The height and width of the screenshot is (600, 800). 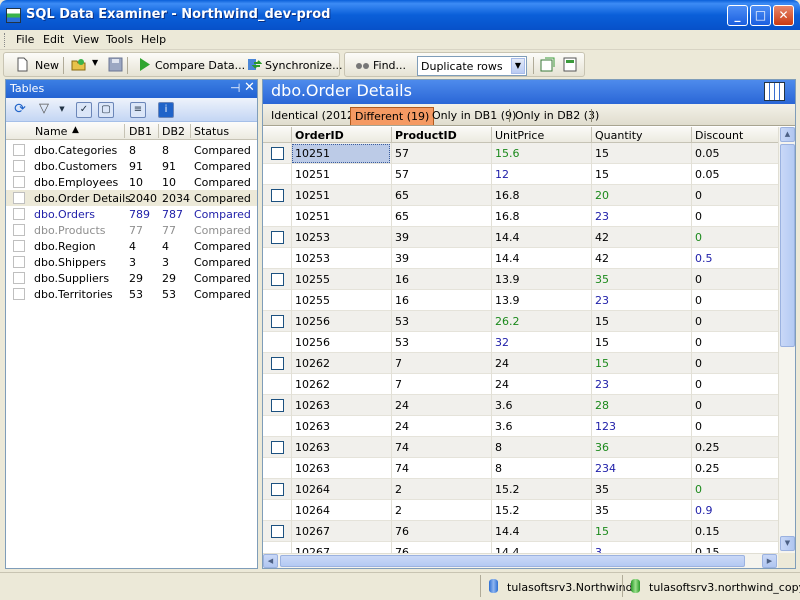 I want to click on table-row: 10255 16 13.9 35 0, so click(x=520, y=279).